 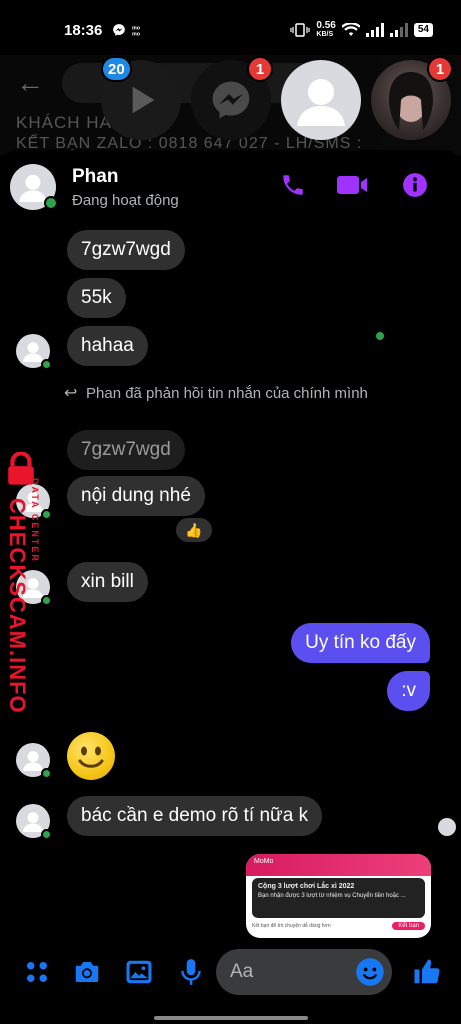 I want to click on message-bubble-outgoing: :v, so click(x=408, y=691).